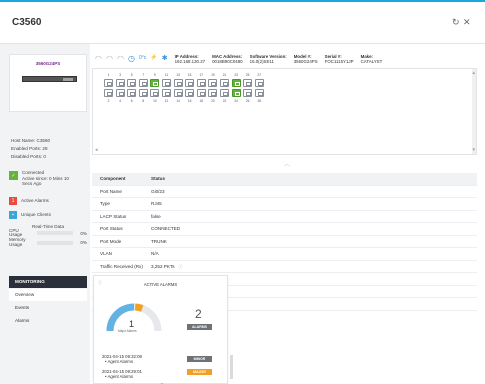 This screenshot has height=384, width=485. What do you see at coordinates (48, 200) in the screenshot?
I see `active-alarms-status: 1 Active Alarms` at bounding box center [48, 200].